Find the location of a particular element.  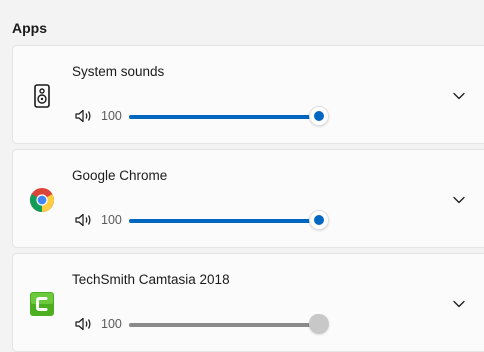

app-name: System sounds is located at coordinates (118, 71).